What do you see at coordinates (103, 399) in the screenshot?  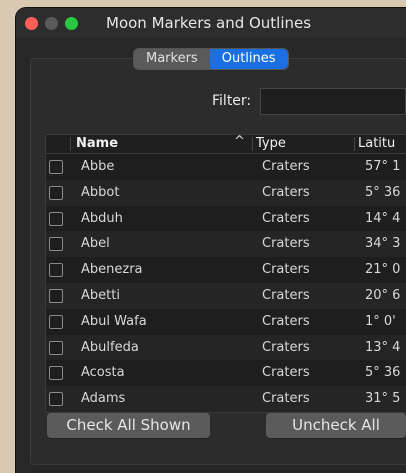 I see `row-name: Adams` at bounding box center [103, 399].